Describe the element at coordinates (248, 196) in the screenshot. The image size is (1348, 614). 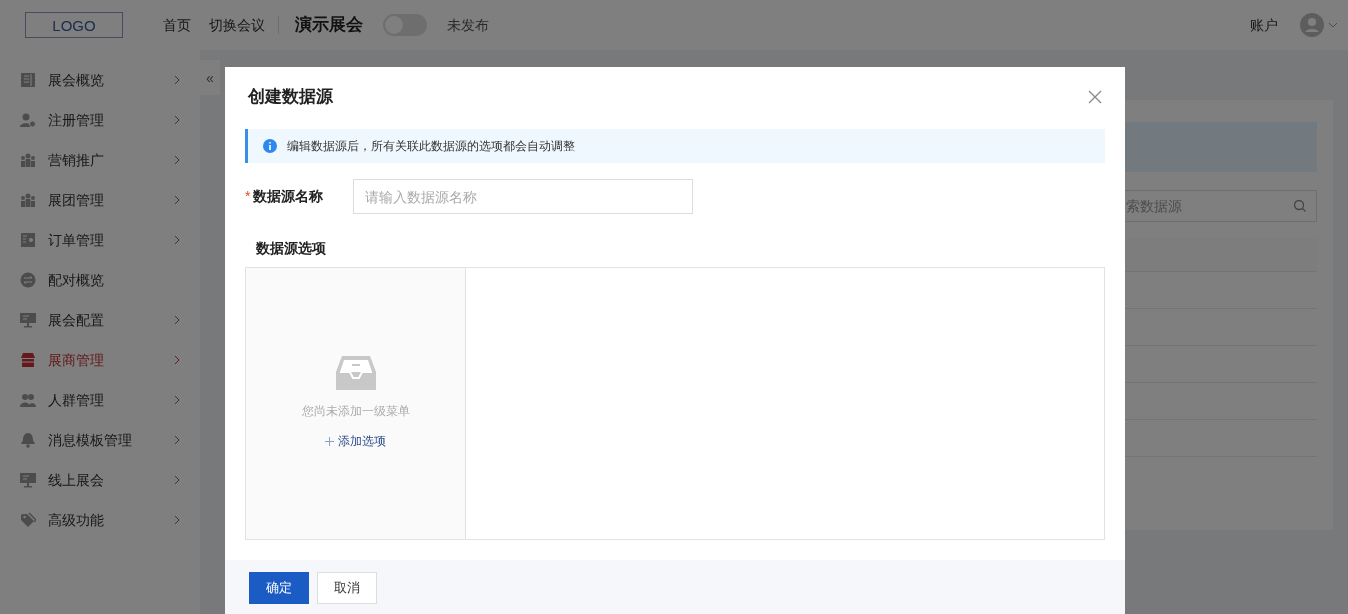
I see `required-icon: *` at that location.